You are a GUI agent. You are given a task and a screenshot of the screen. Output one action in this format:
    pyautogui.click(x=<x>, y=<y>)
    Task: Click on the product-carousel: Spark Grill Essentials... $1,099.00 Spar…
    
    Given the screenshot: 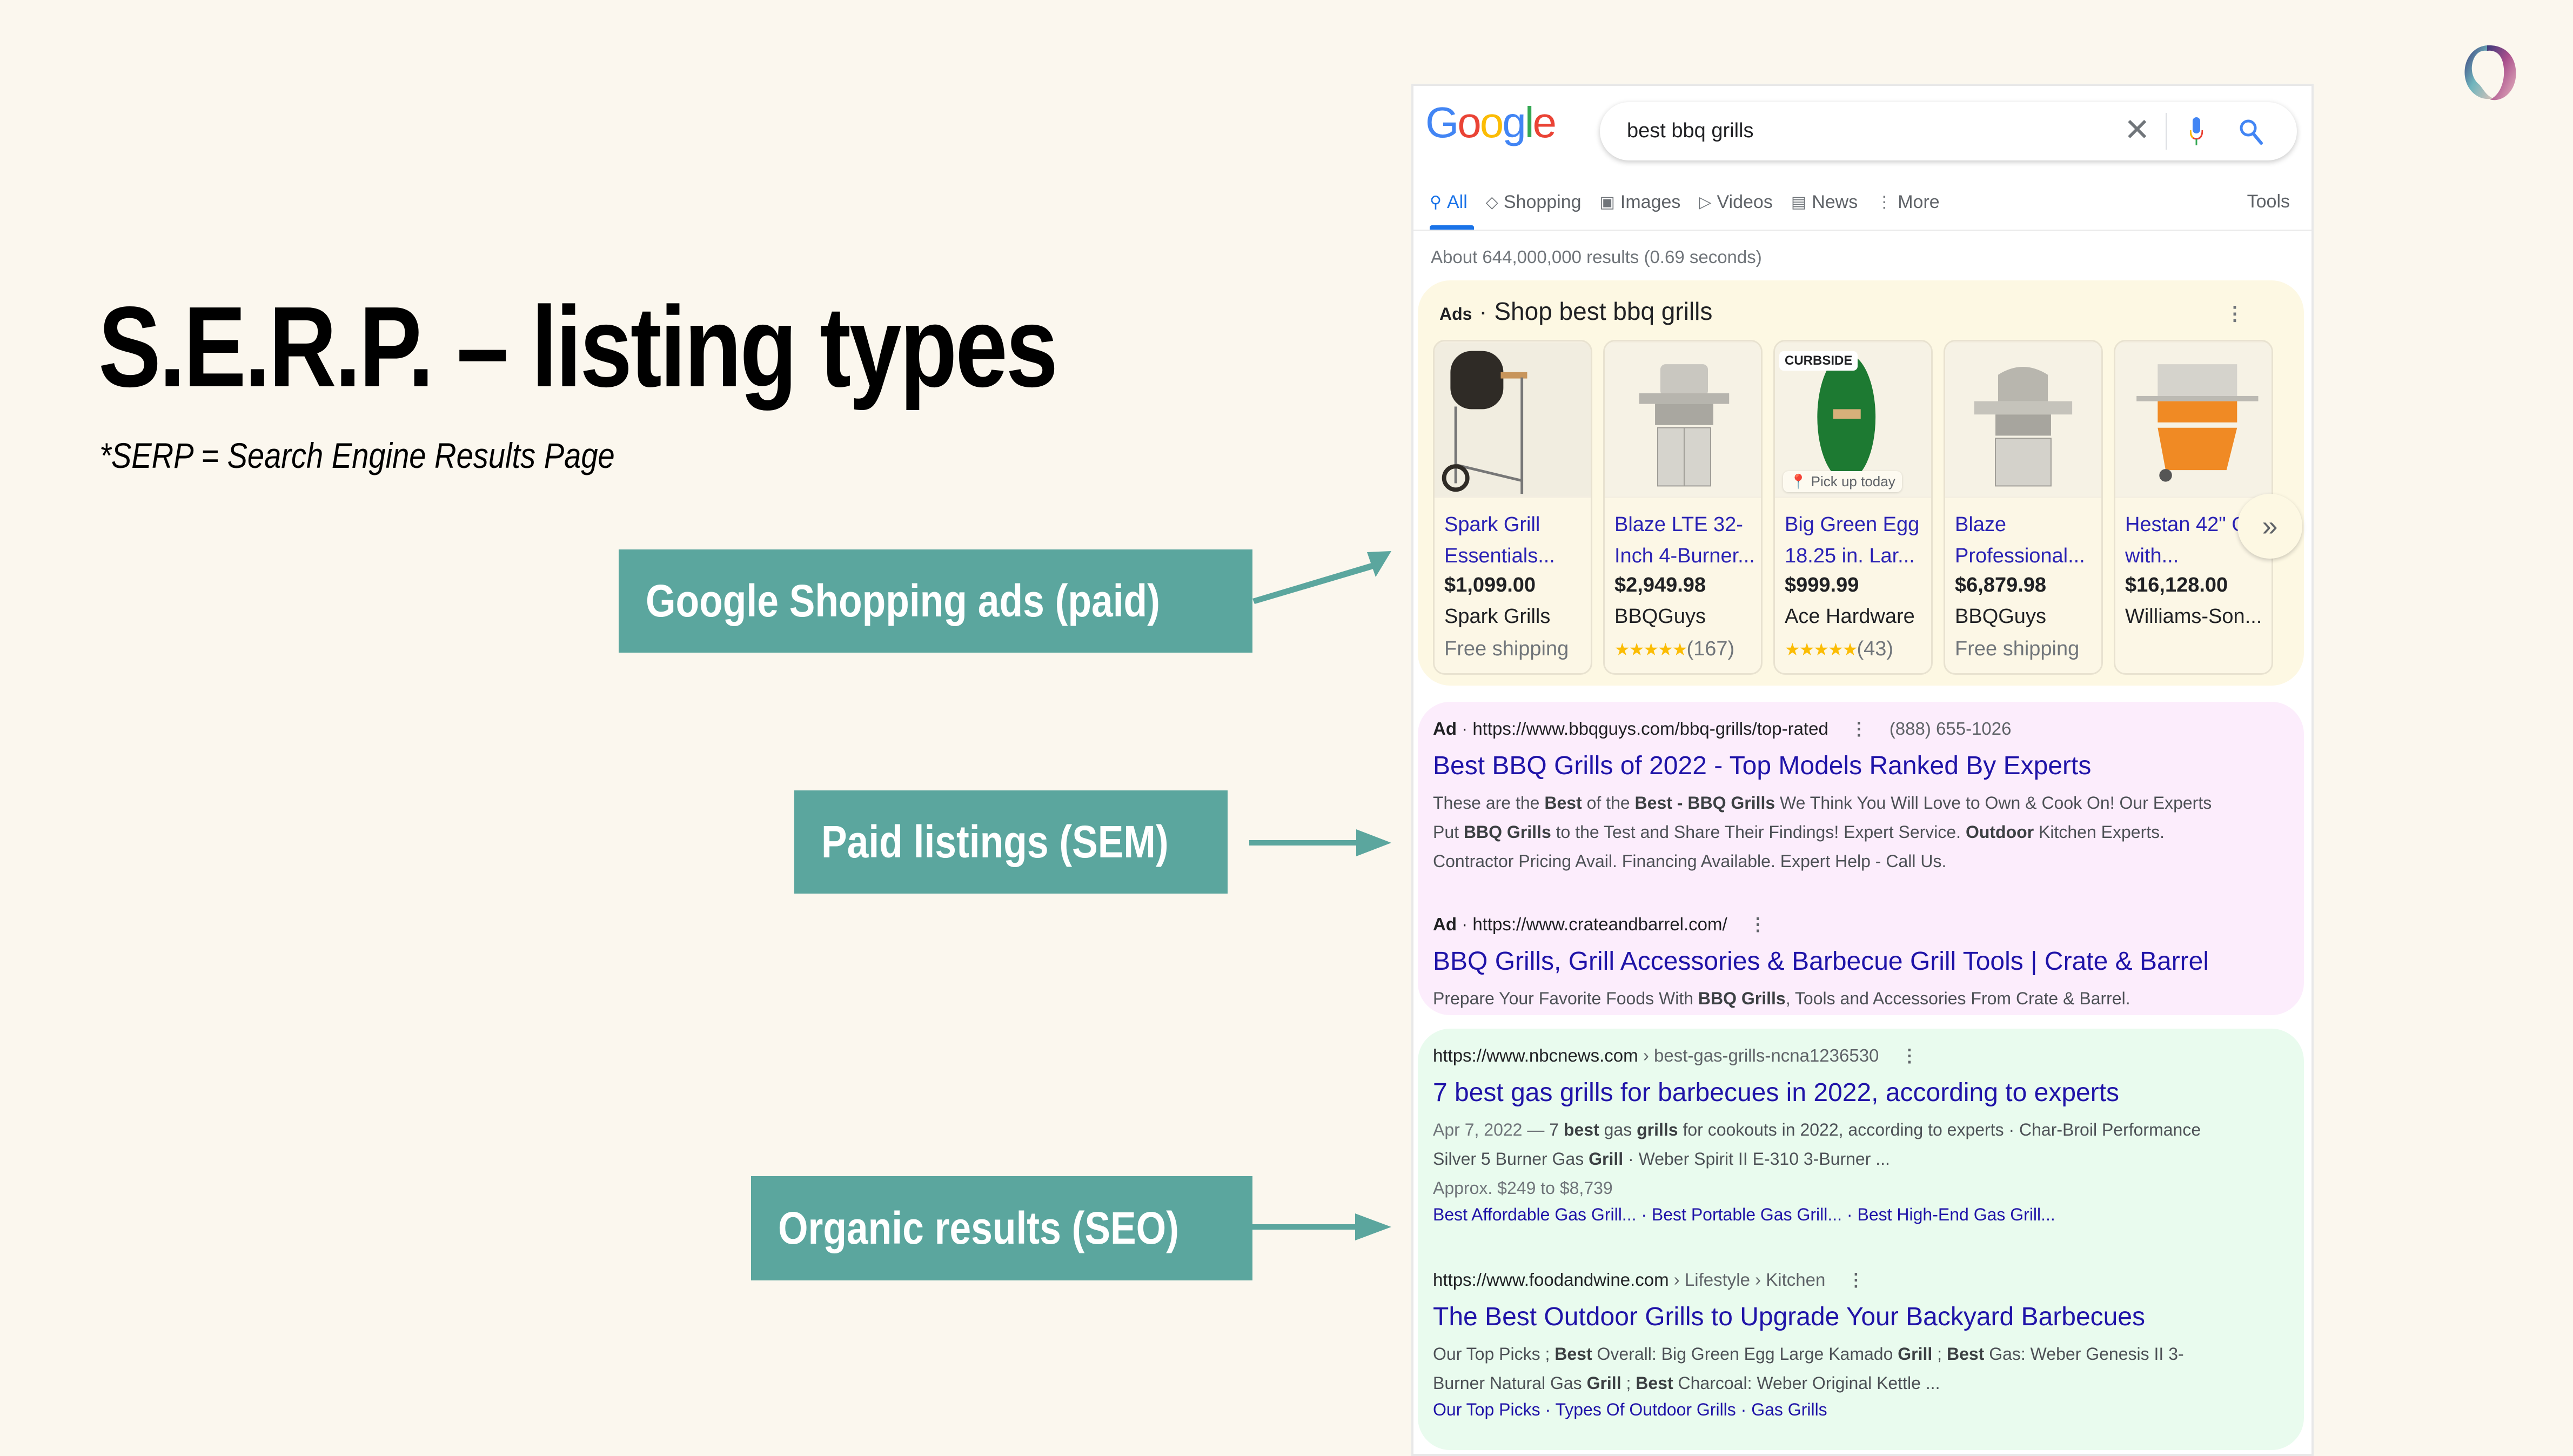 What is the action you would take?
    pyautogui.click(x=1853, y=507)
    